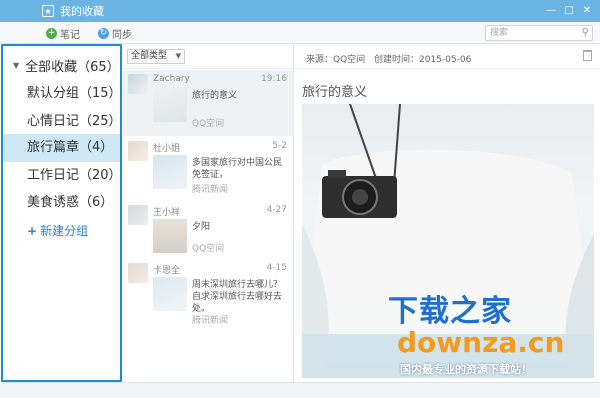 The height and width of the screenshot is (398, 600). I want to click on list-item: 王小祥 4-27 夕阳 QQ空间, so click(208, 232).